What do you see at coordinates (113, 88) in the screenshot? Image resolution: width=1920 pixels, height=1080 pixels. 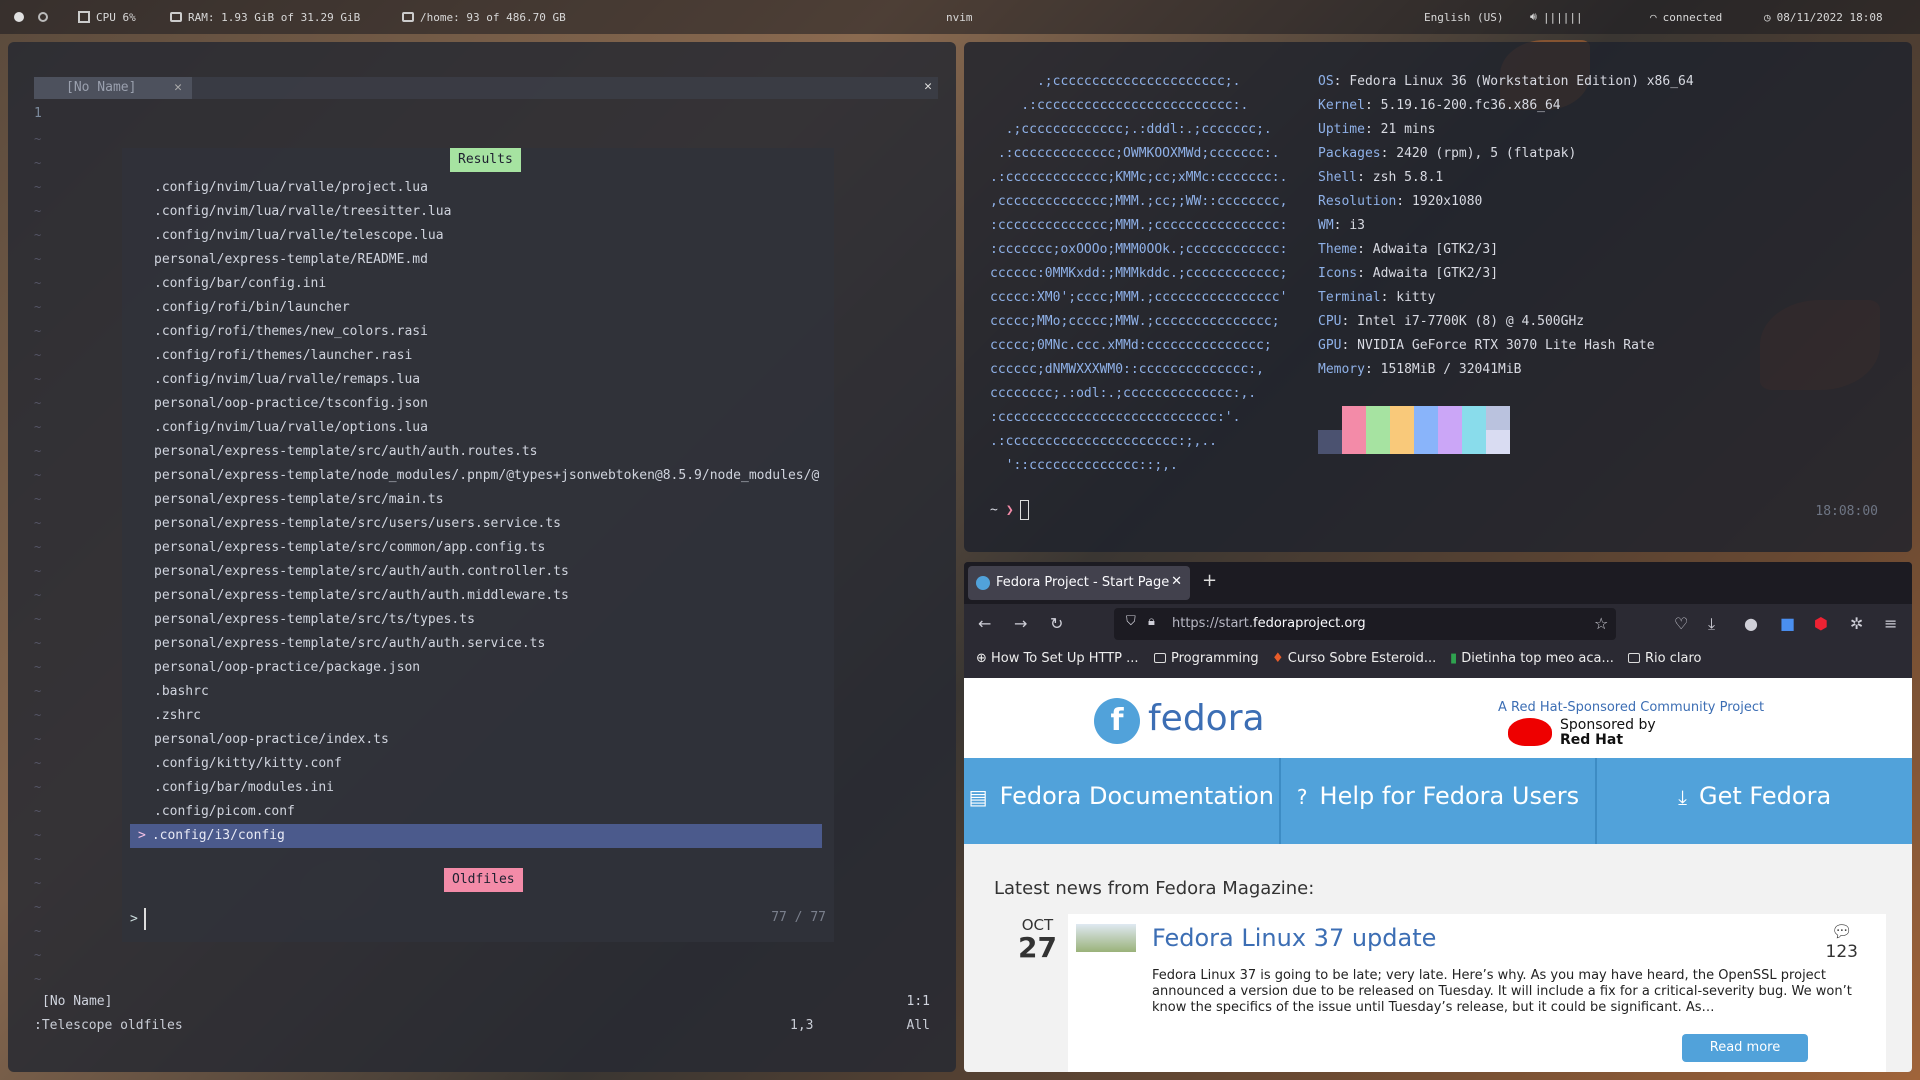 I see `buffer-tab: [No Name] ✕` at bounding box center [113, 88].